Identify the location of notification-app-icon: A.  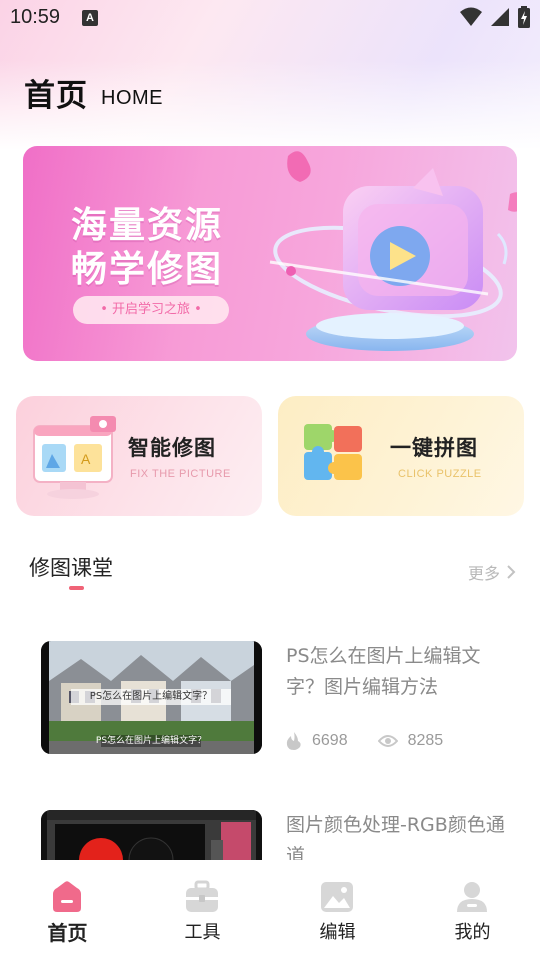
(90, 18).